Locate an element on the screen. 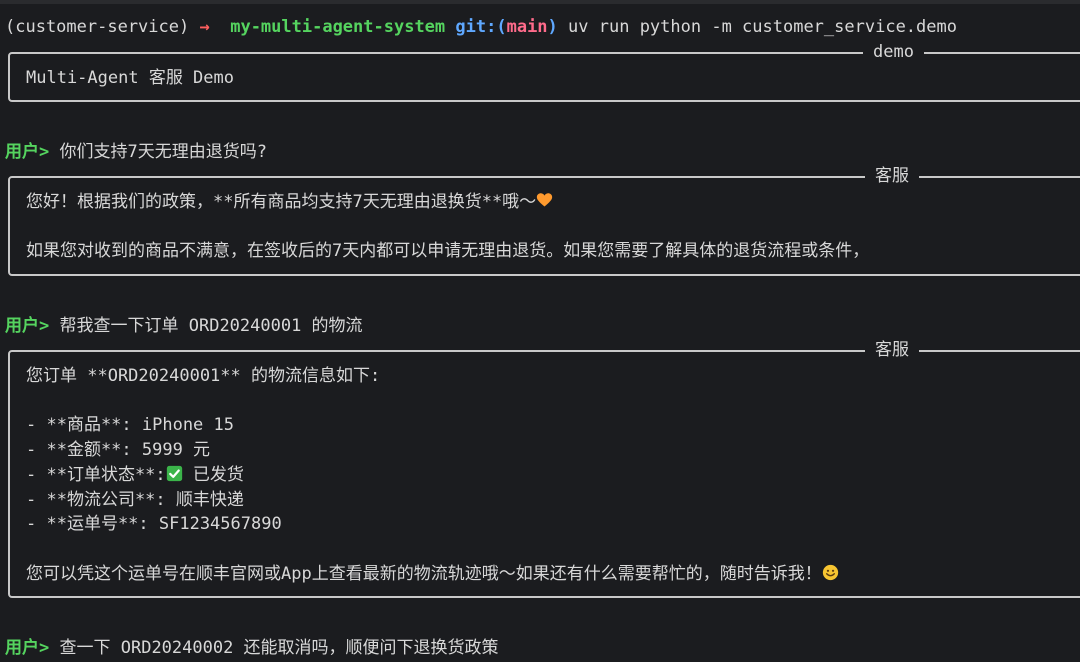 This screenshot has height=662, width=1080. reply-line: - **物流公司**: 顺丰快递 is located at coordinates (135, 499).